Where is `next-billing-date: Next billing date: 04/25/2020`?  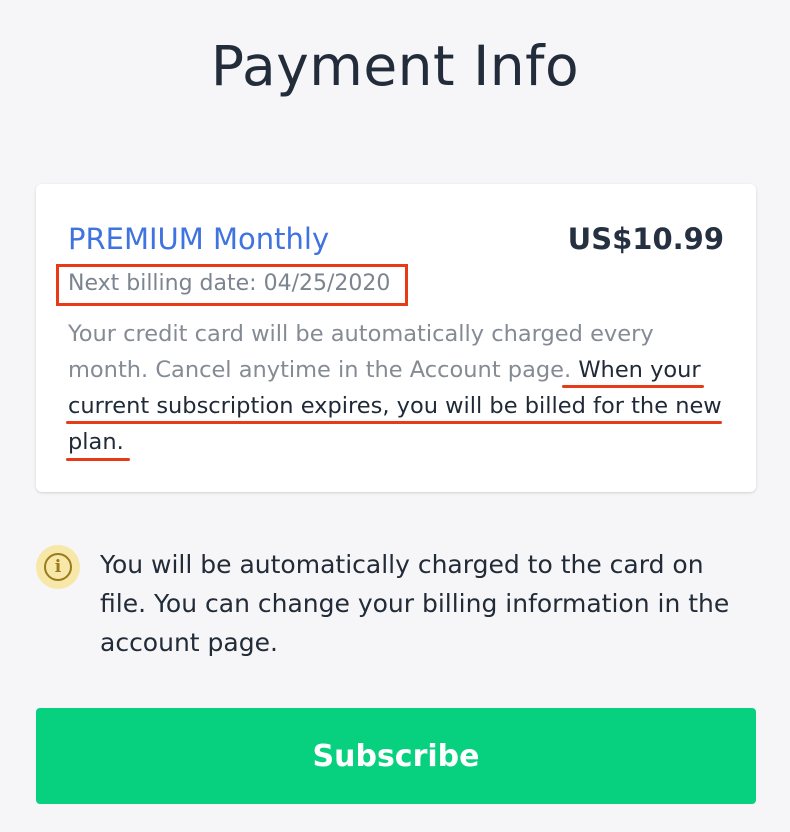
next-billing-date: Next billing date: 04/25/2020 is located at coordinates (229, 283).